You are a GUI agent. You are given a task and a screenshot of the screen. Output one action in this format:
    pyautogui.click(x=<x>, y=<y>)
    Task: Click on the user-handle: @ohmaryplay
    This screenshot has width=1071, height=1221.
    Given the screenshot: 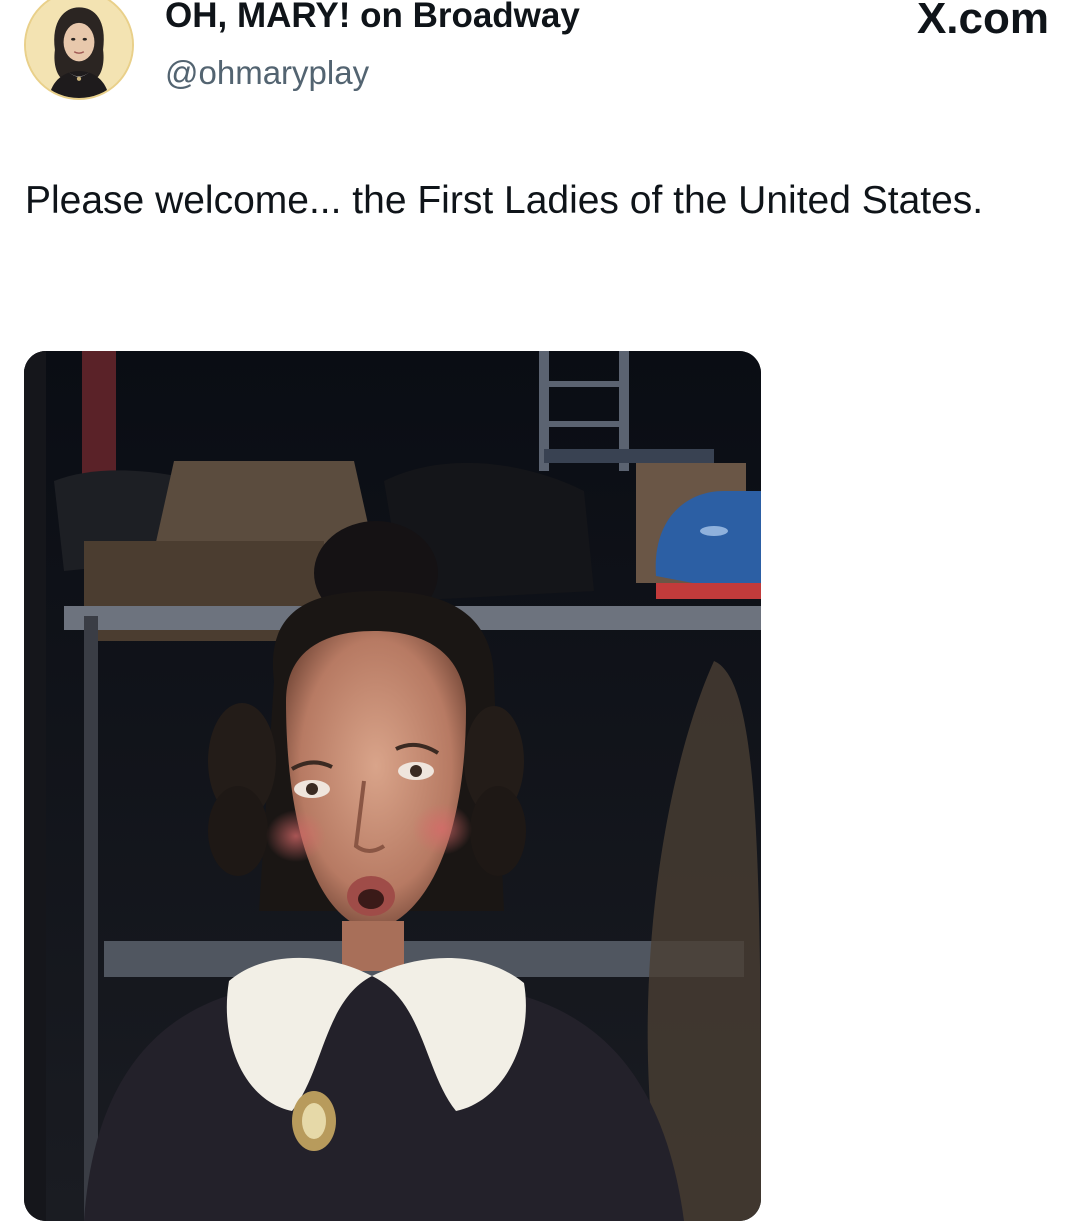 What is the action you would take?
    pyautogui.click(x=267, y=73)
    